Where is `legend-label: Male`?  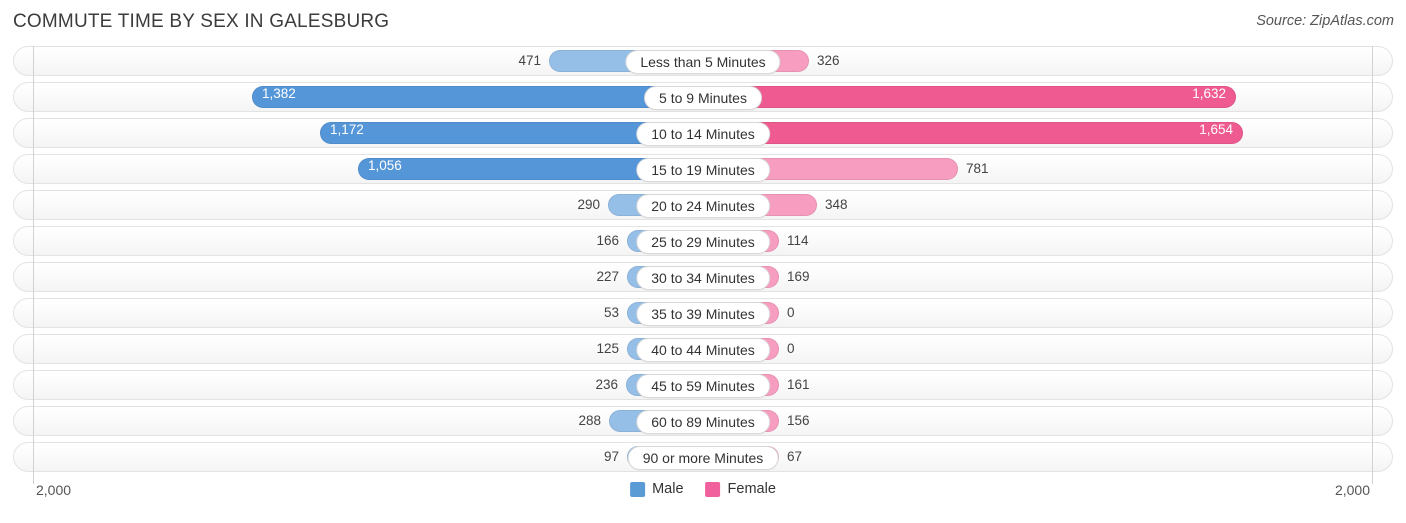 legend-label: Male is located at coordinates (668, 489).